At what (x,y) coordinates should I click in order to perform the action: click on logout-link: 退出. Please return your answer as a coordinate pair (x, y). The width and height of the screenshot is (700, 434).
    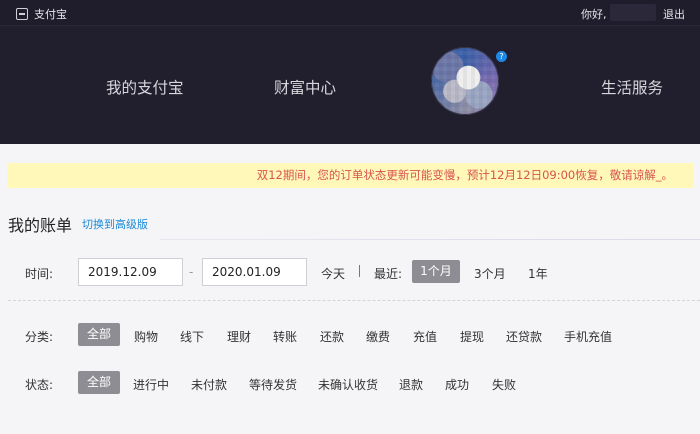
    Looking at the image, I should click on (674, 14).